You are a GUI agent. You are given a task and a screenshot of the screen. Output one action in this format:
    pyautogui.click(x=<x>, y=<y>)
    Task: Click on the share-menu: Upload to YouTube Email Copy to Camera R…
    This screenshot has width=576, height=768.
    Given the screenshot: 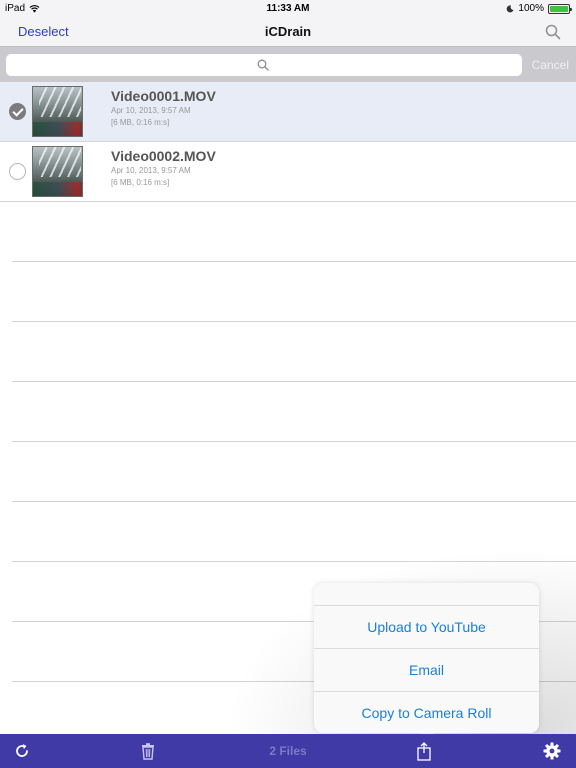 What is the action you would take?
    pyautogui.click(x=426, y=658)
    